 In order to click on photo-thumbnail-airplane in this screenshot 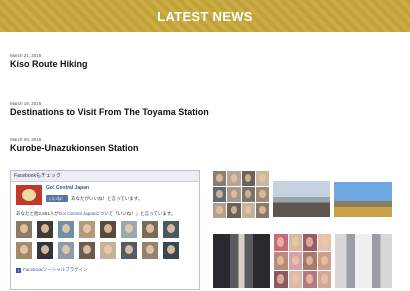, I will do `click(301, 199)`.